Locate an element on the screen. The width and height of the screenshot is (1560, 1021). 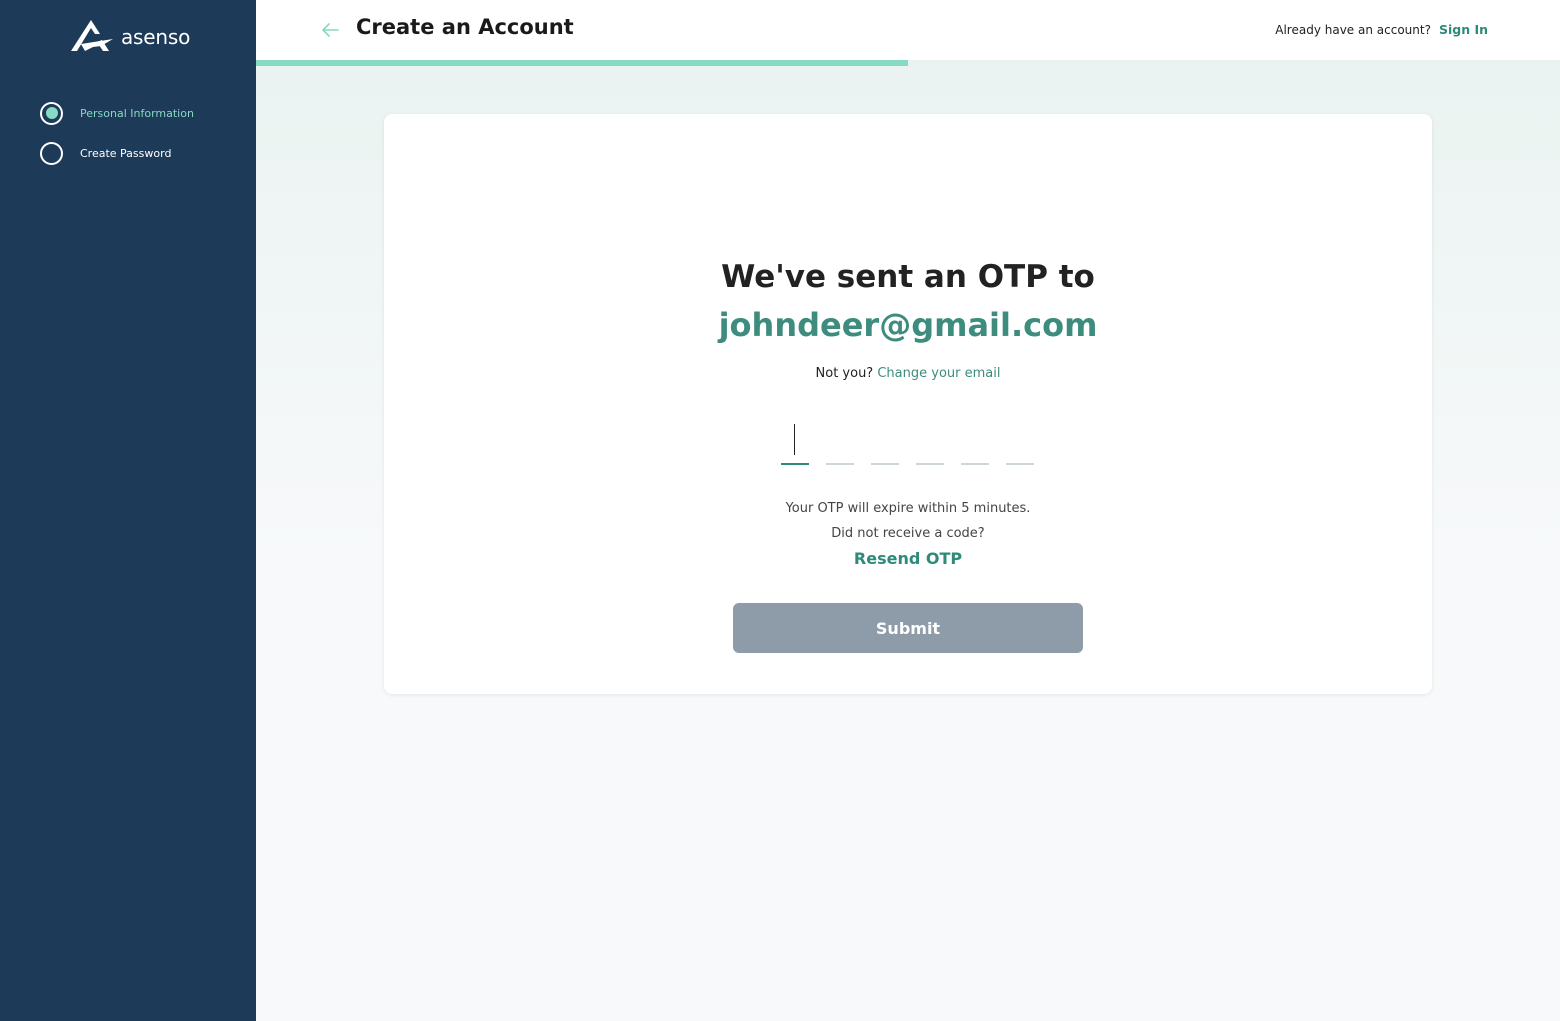
otp-input-group is located at coordinates (916, 443).